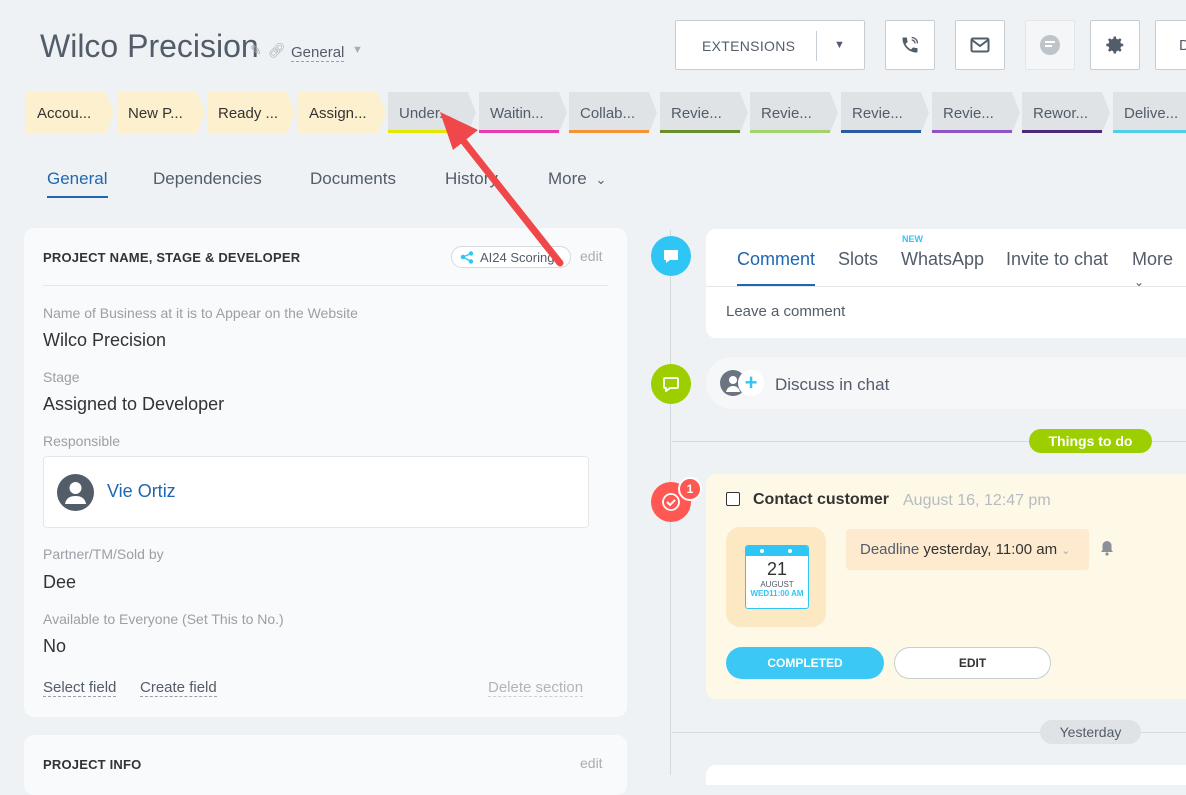  Describe the element at coordinates (942, 259) in the screenshot. I see `tab-whatsapp: WhatsApp` at that location.